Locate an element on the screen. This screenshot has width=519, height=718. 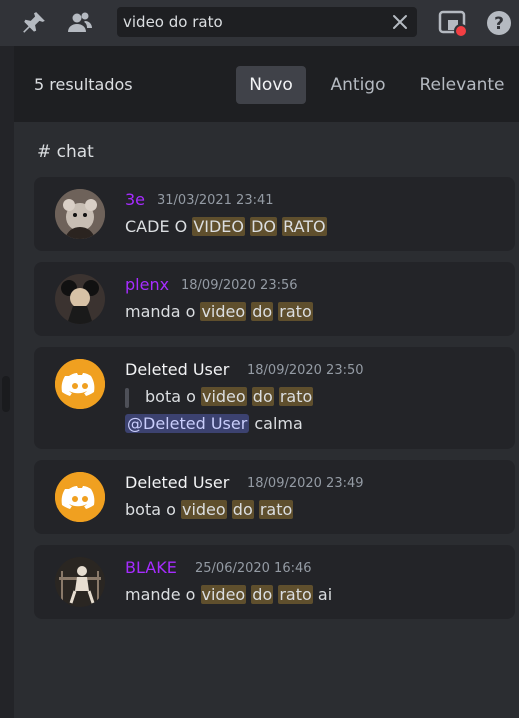
quoted-message-text: bota o video do rato is located at coordinates (219, 397).